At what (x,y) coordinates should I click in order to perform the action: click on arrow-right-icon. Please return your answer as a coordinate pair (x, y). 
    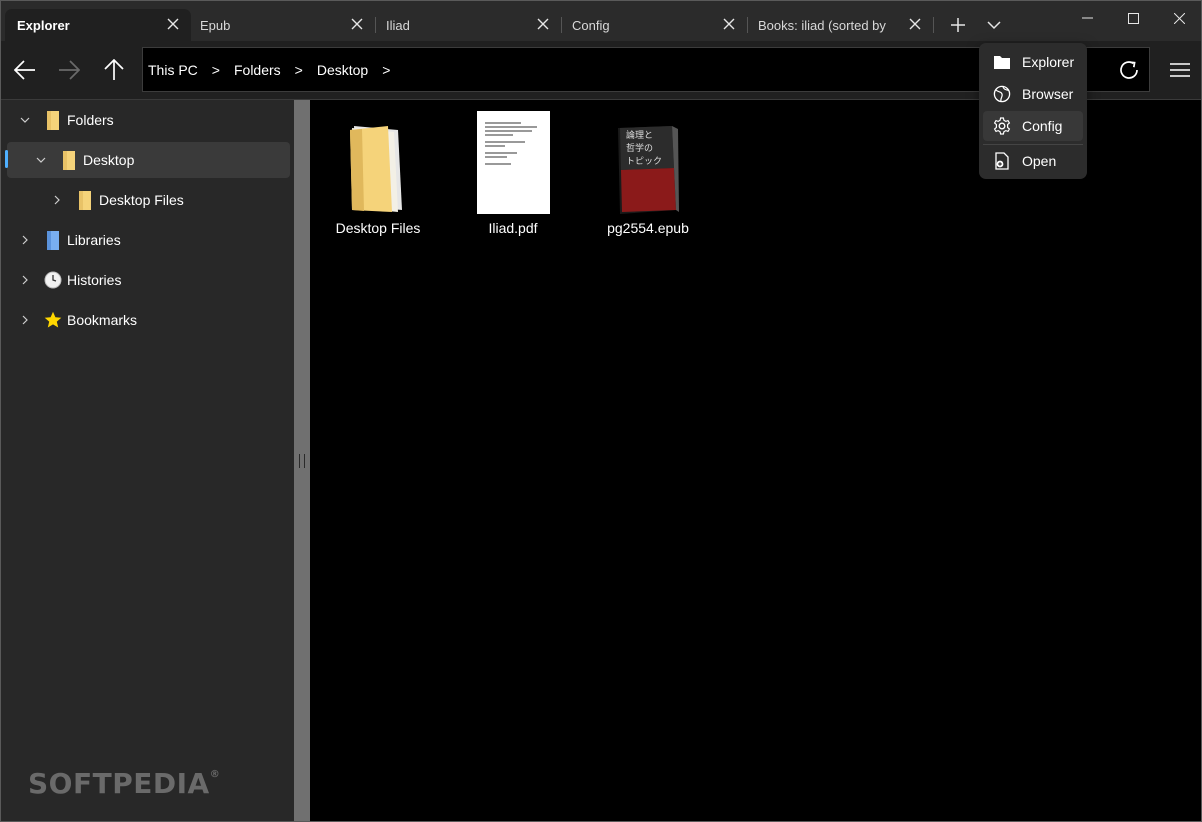
    Looking at the image, I should click on (69, 70).